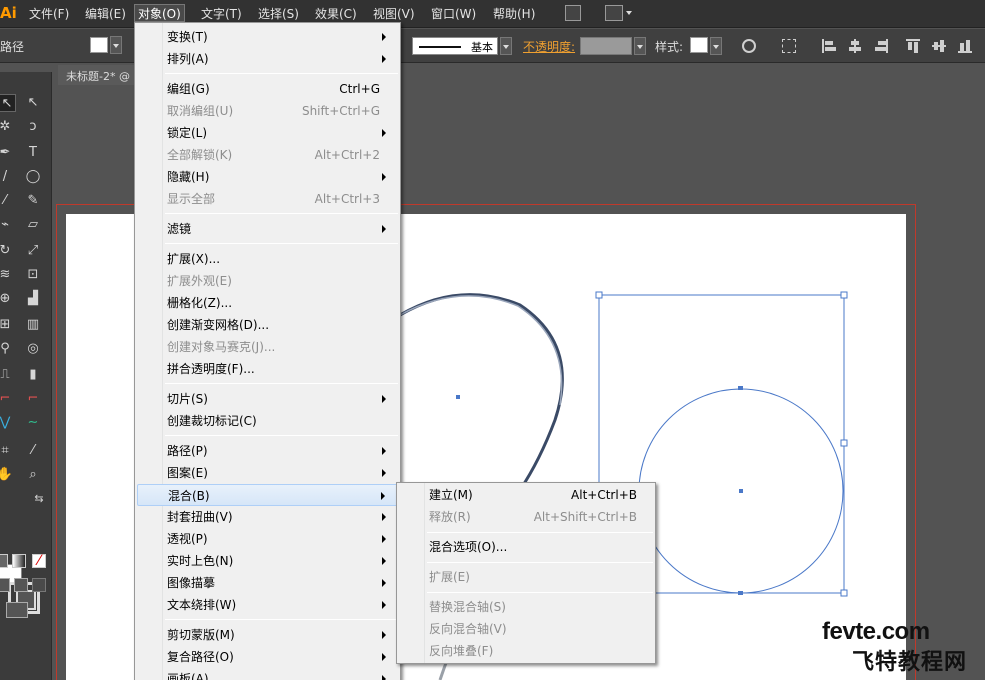 Image resolution: width=985 pixels, height=680 pixels. What do you see at coordinates (267, 89) in the screenshot?
I see `object-menu-item: 编组(G) Ctrl+G` at bounding box center [267, 89].